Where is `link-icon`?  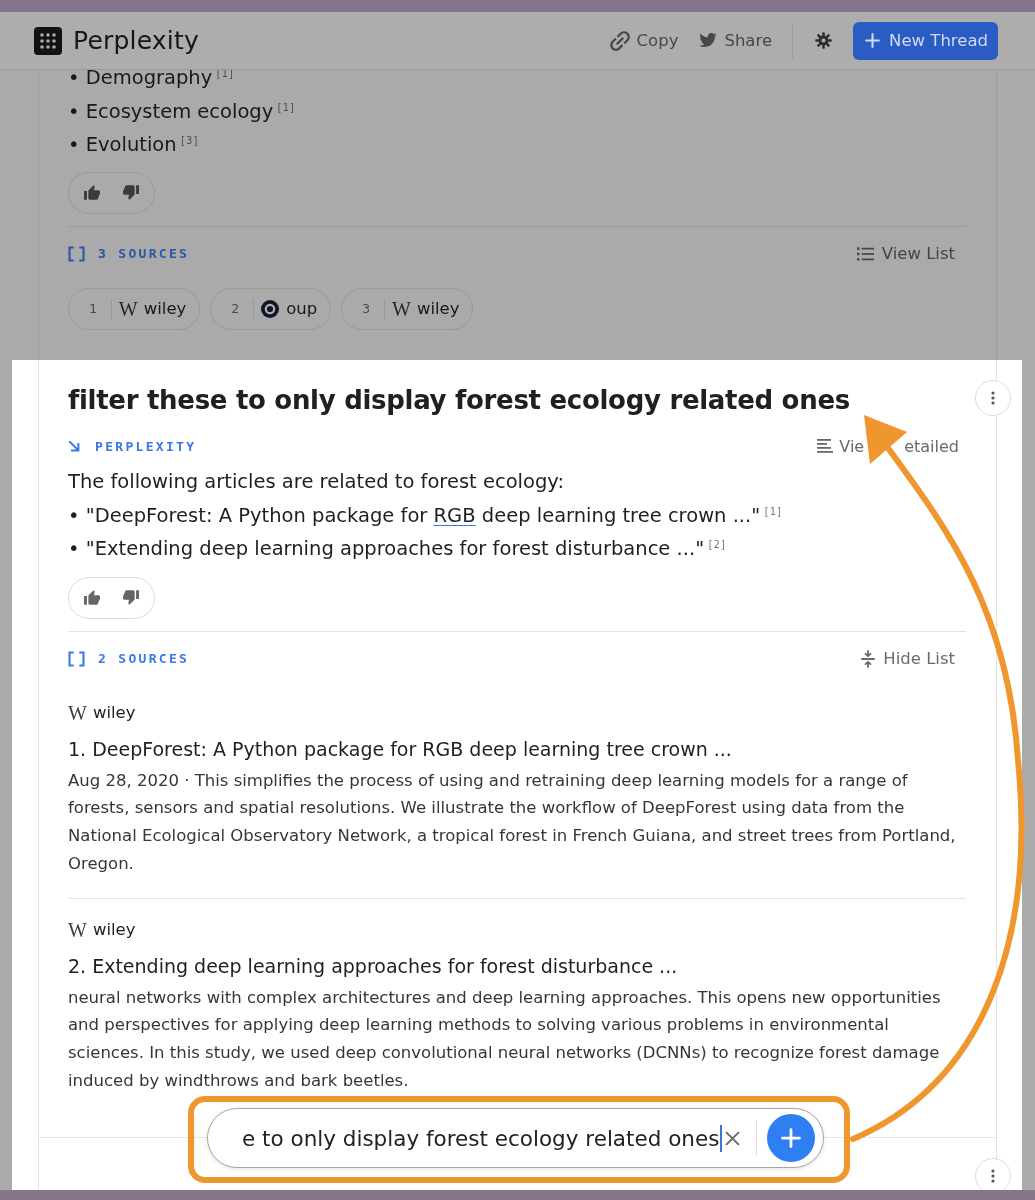 link-icon is located at coordinates (619, 40).